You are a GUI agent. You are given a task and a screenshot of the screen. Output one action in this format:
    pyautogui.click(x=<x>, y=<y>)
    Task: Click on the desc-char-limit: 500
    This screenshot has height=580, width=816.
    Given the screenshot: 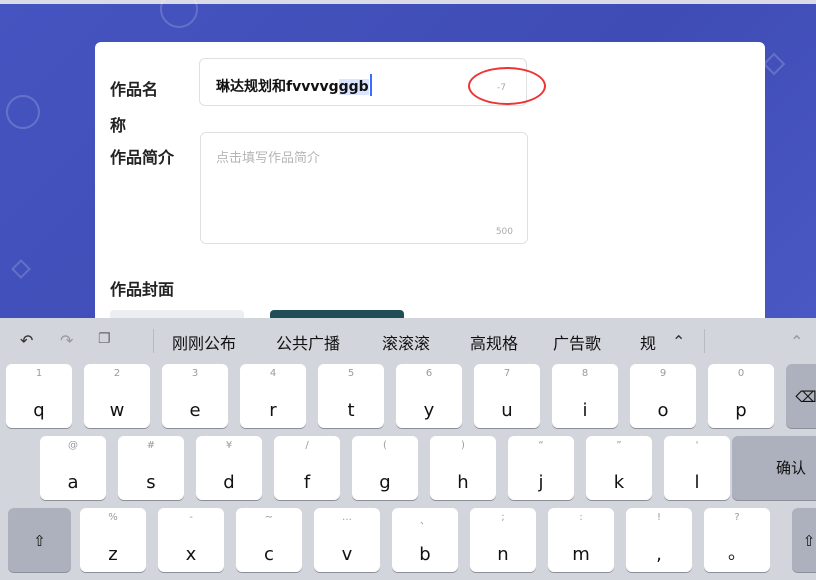 What is the action you would take?
    pyautogui.click(x=504, y=232)
    